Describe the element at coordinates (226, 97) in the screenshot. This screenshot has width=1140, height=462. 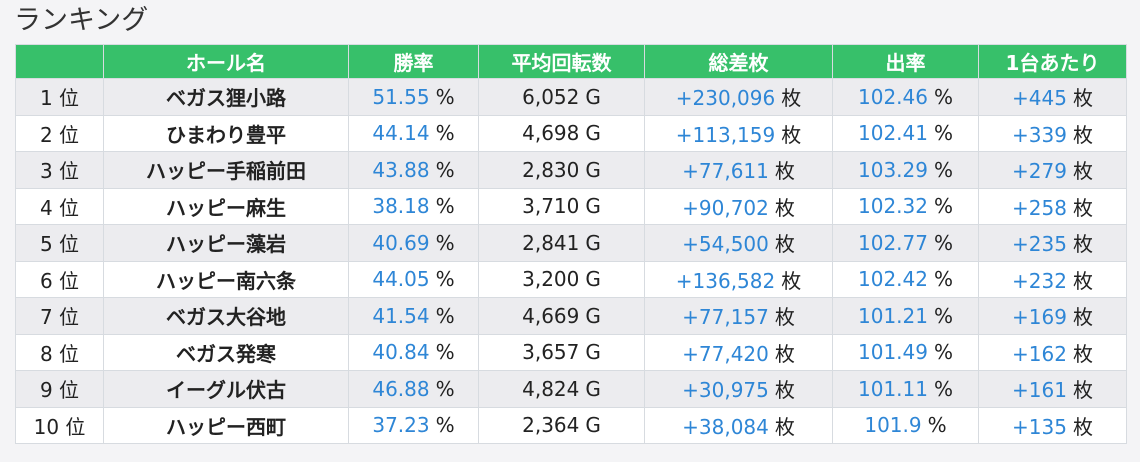
I see `hall-name: ベガス狸小路` at that location.